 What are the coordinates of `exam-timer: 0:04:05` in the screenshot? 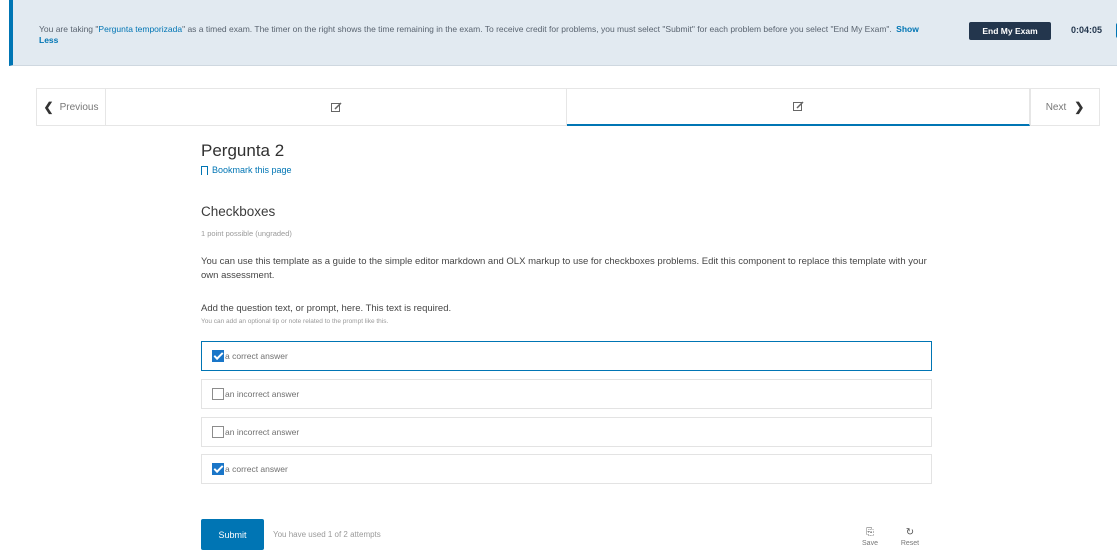 It's located at (1087, 30).